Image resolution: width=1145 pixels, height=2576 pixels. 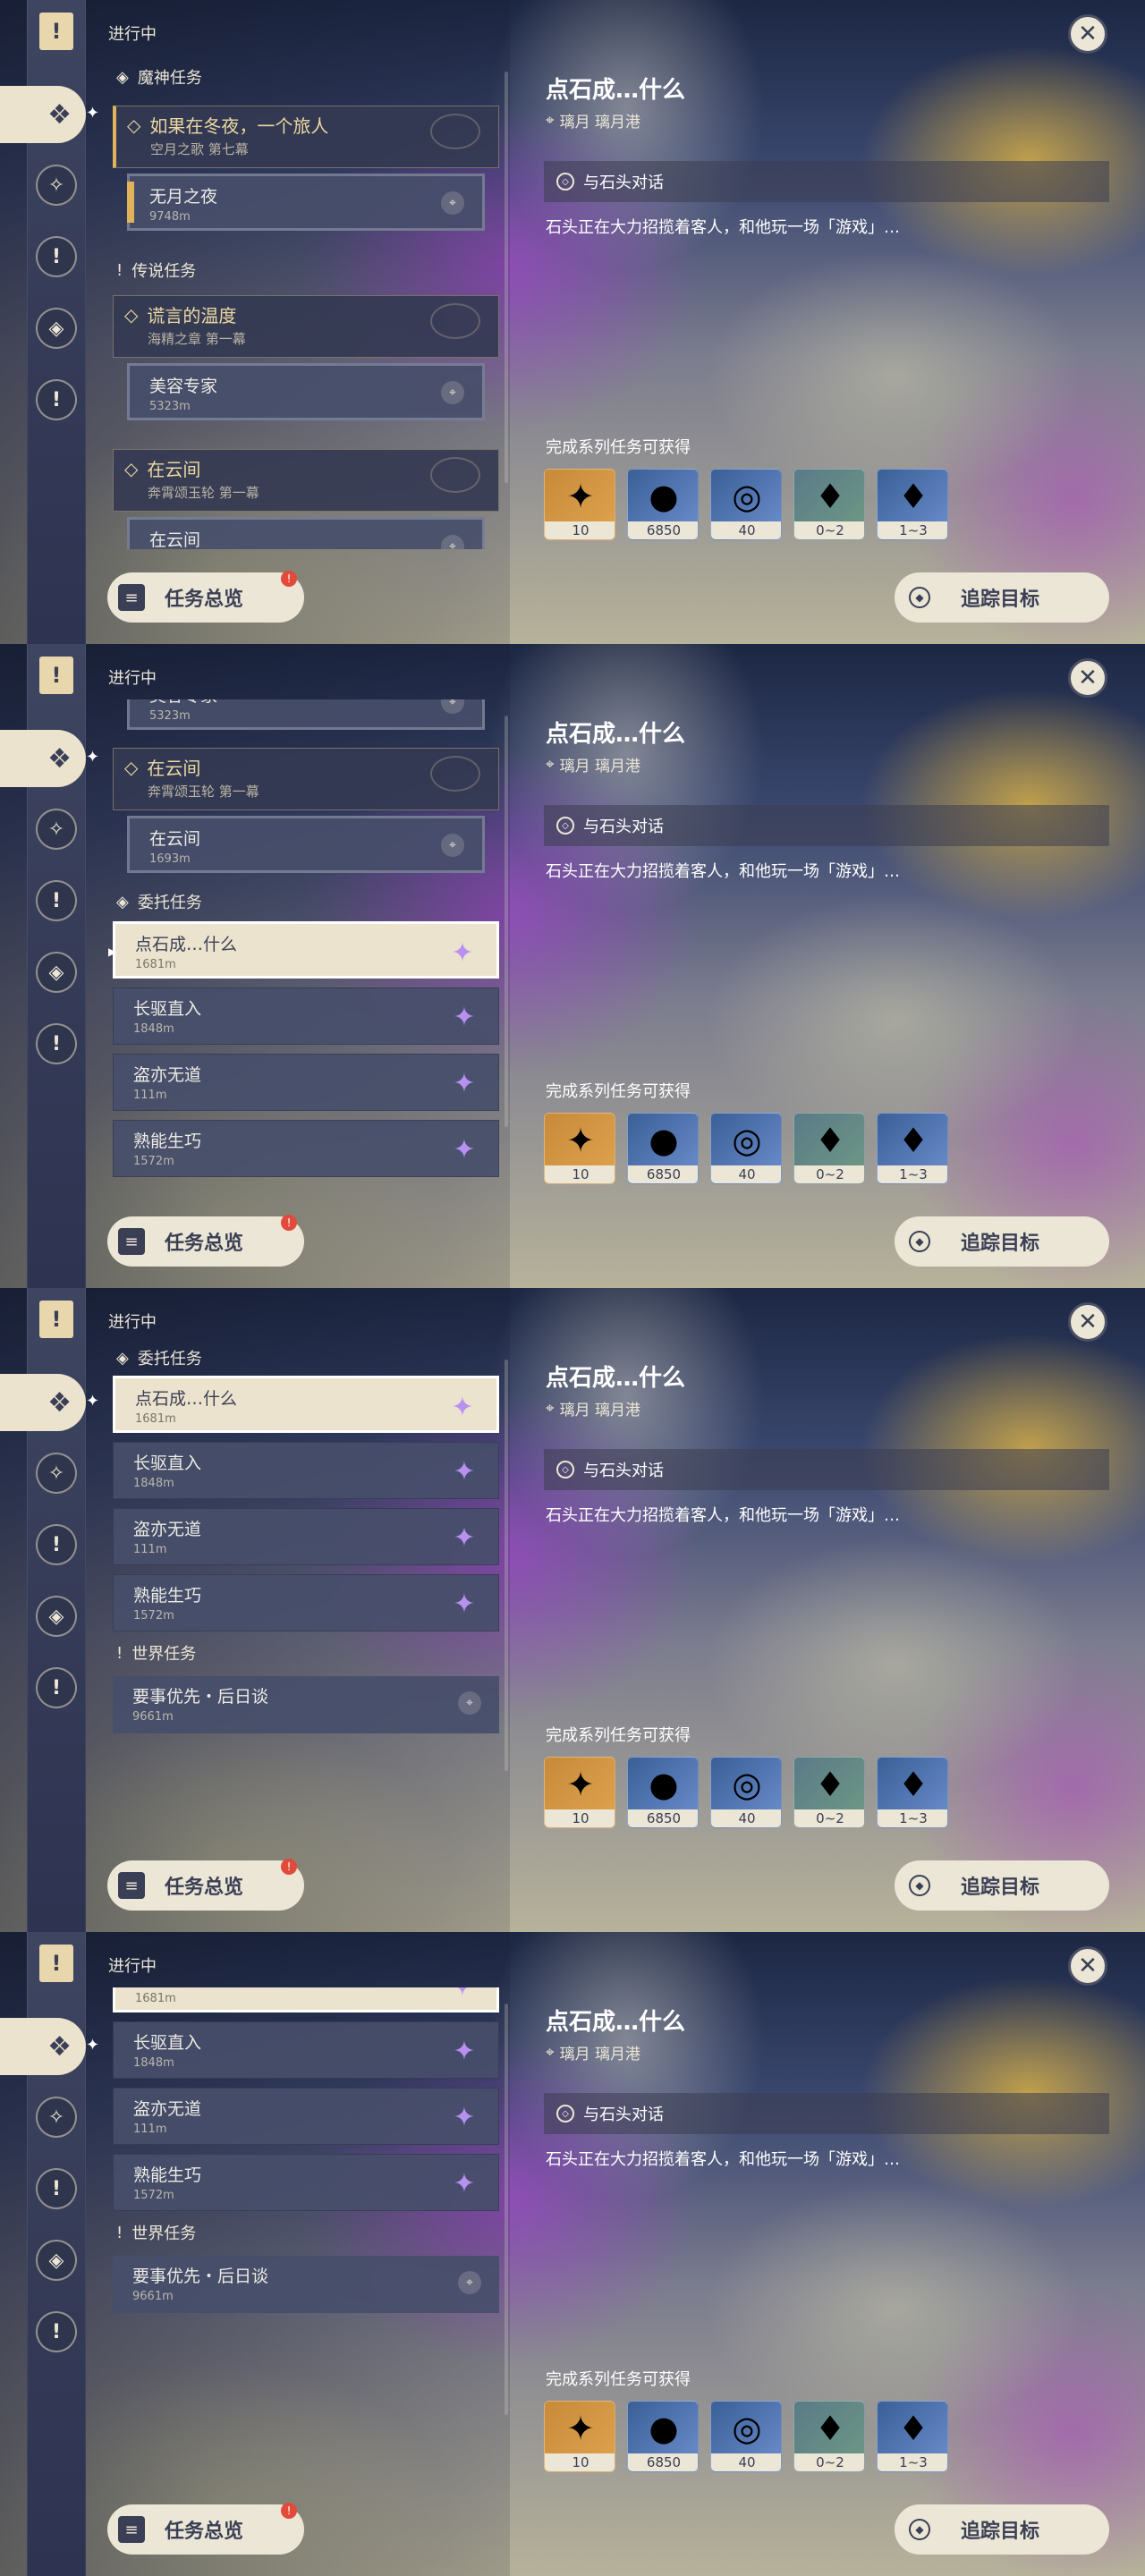 I want to click on commission-item-selected: ▶ 点石成…什么 1681m ✦, so click(x=303, y=950).